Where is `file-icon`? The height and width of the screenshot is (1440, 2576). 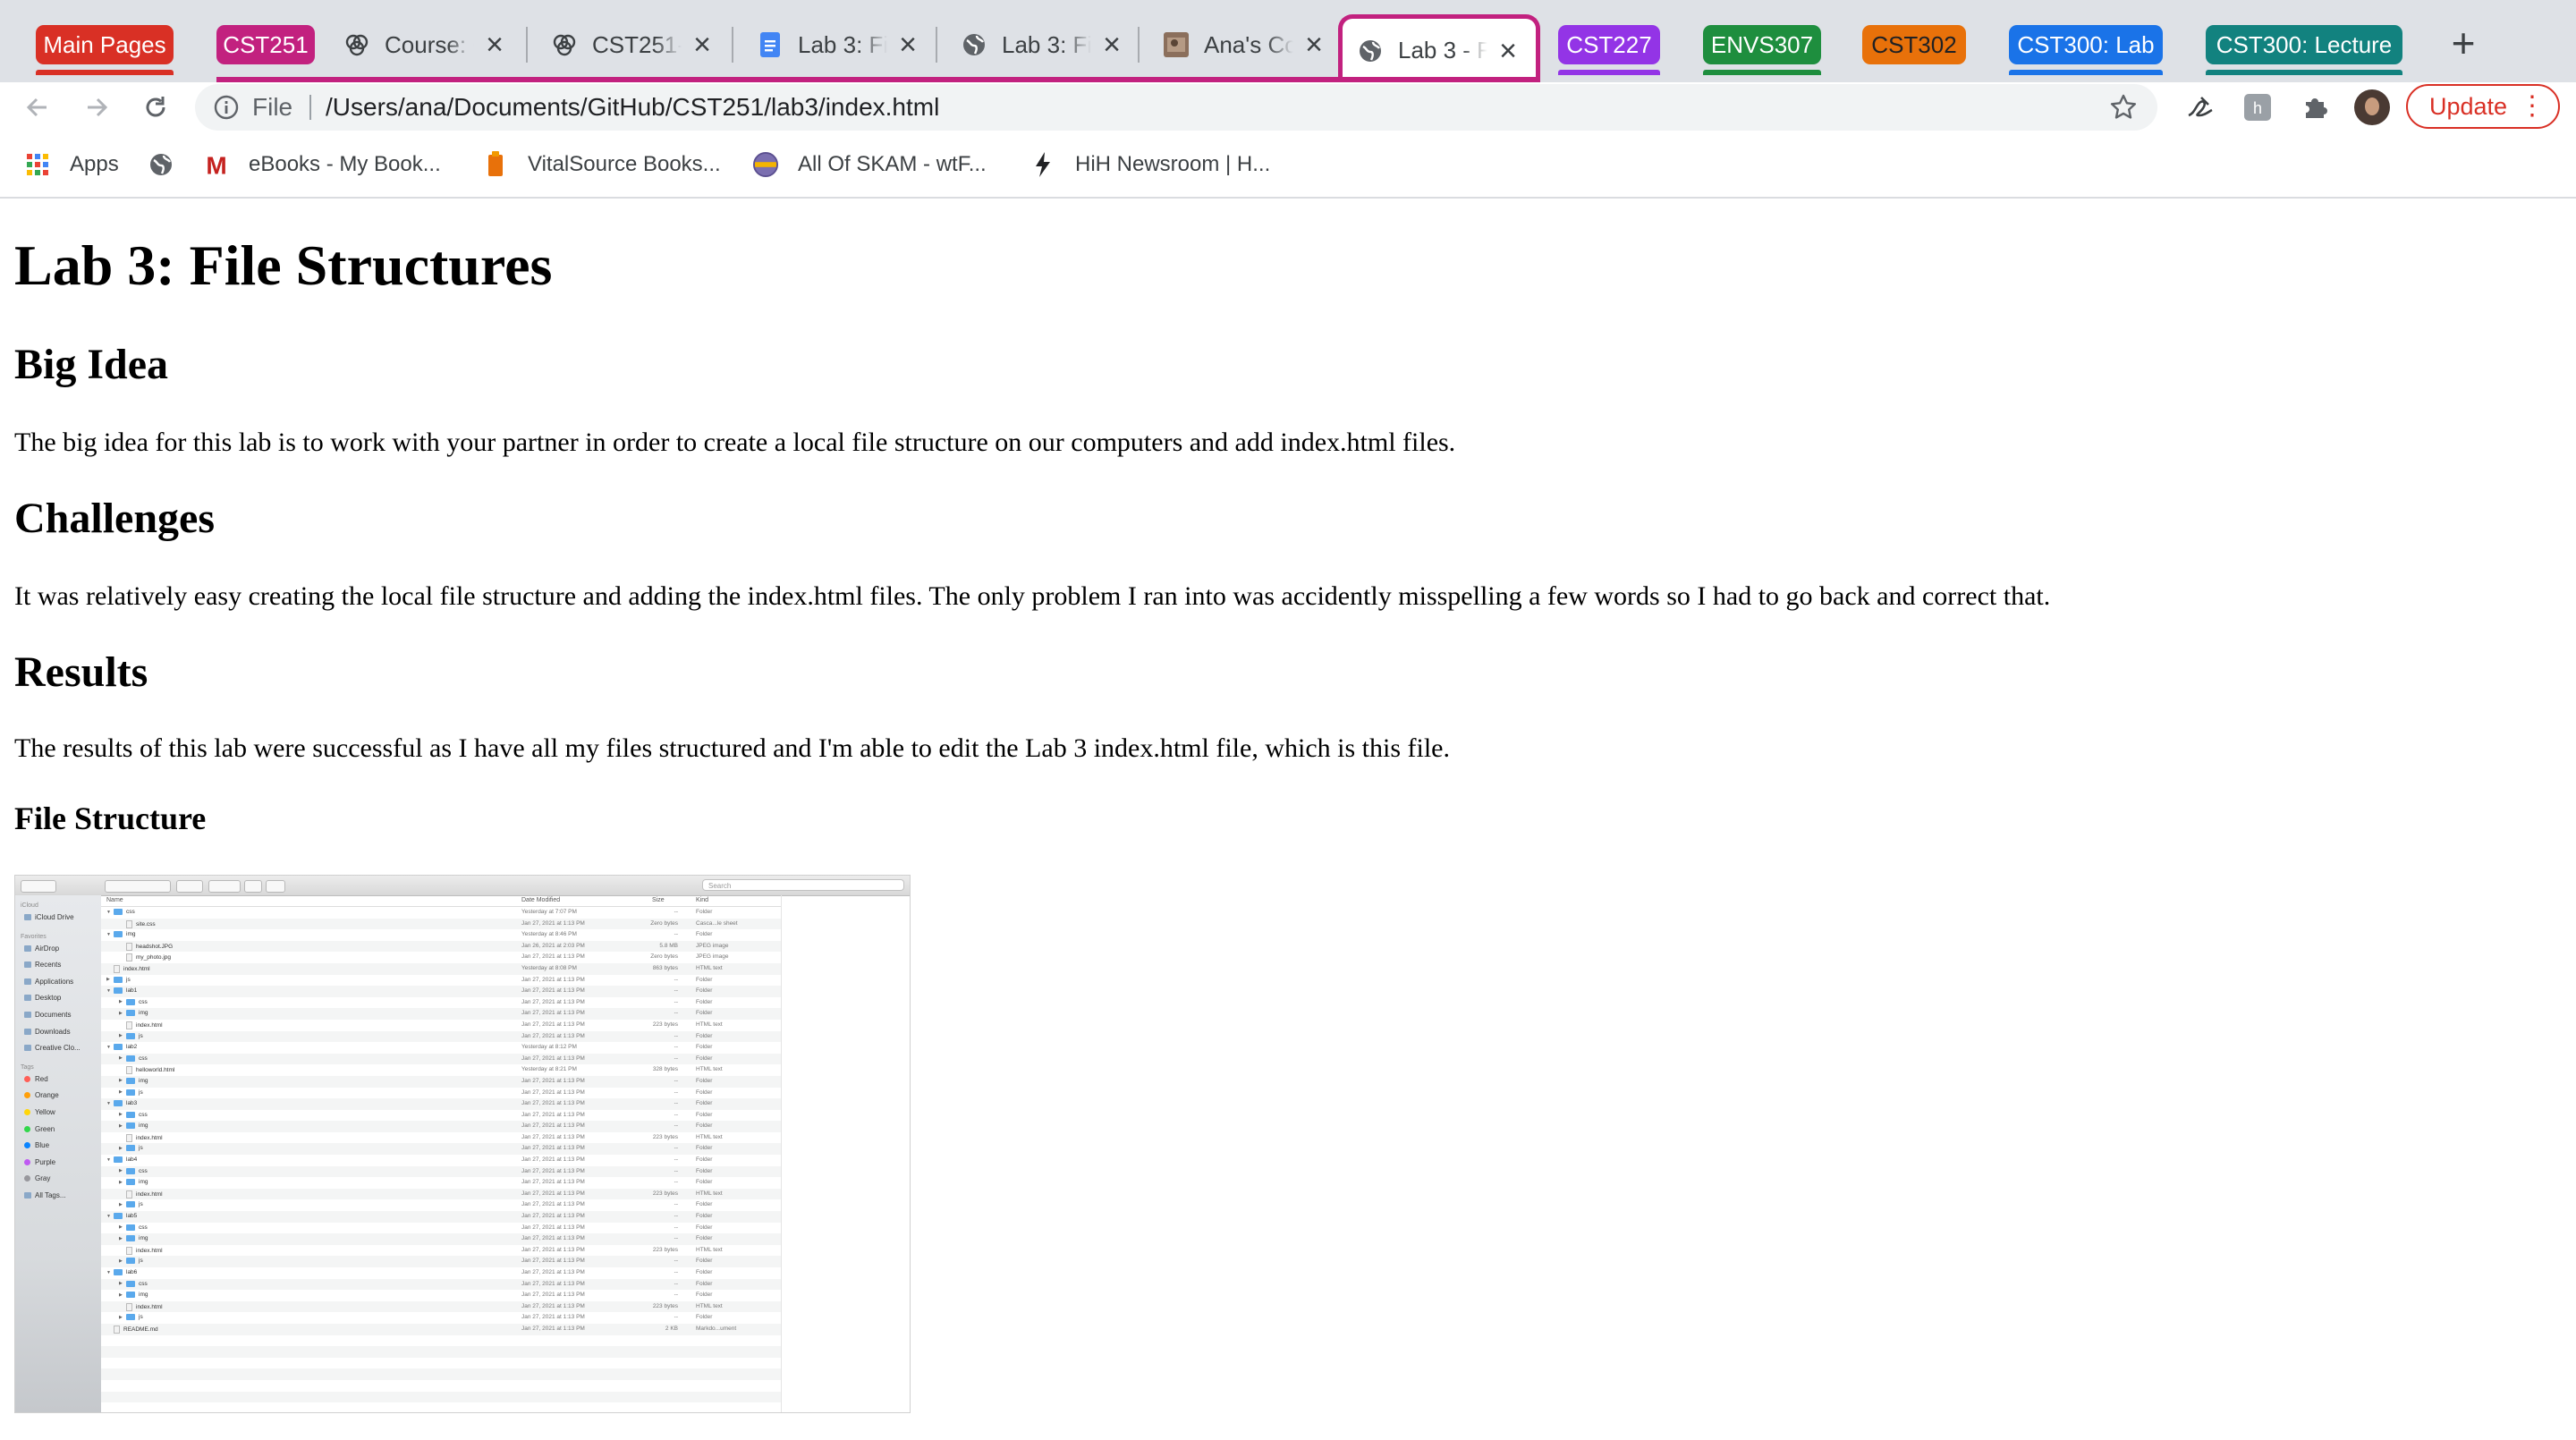
file-icon is located at coordinates (129, 1025).